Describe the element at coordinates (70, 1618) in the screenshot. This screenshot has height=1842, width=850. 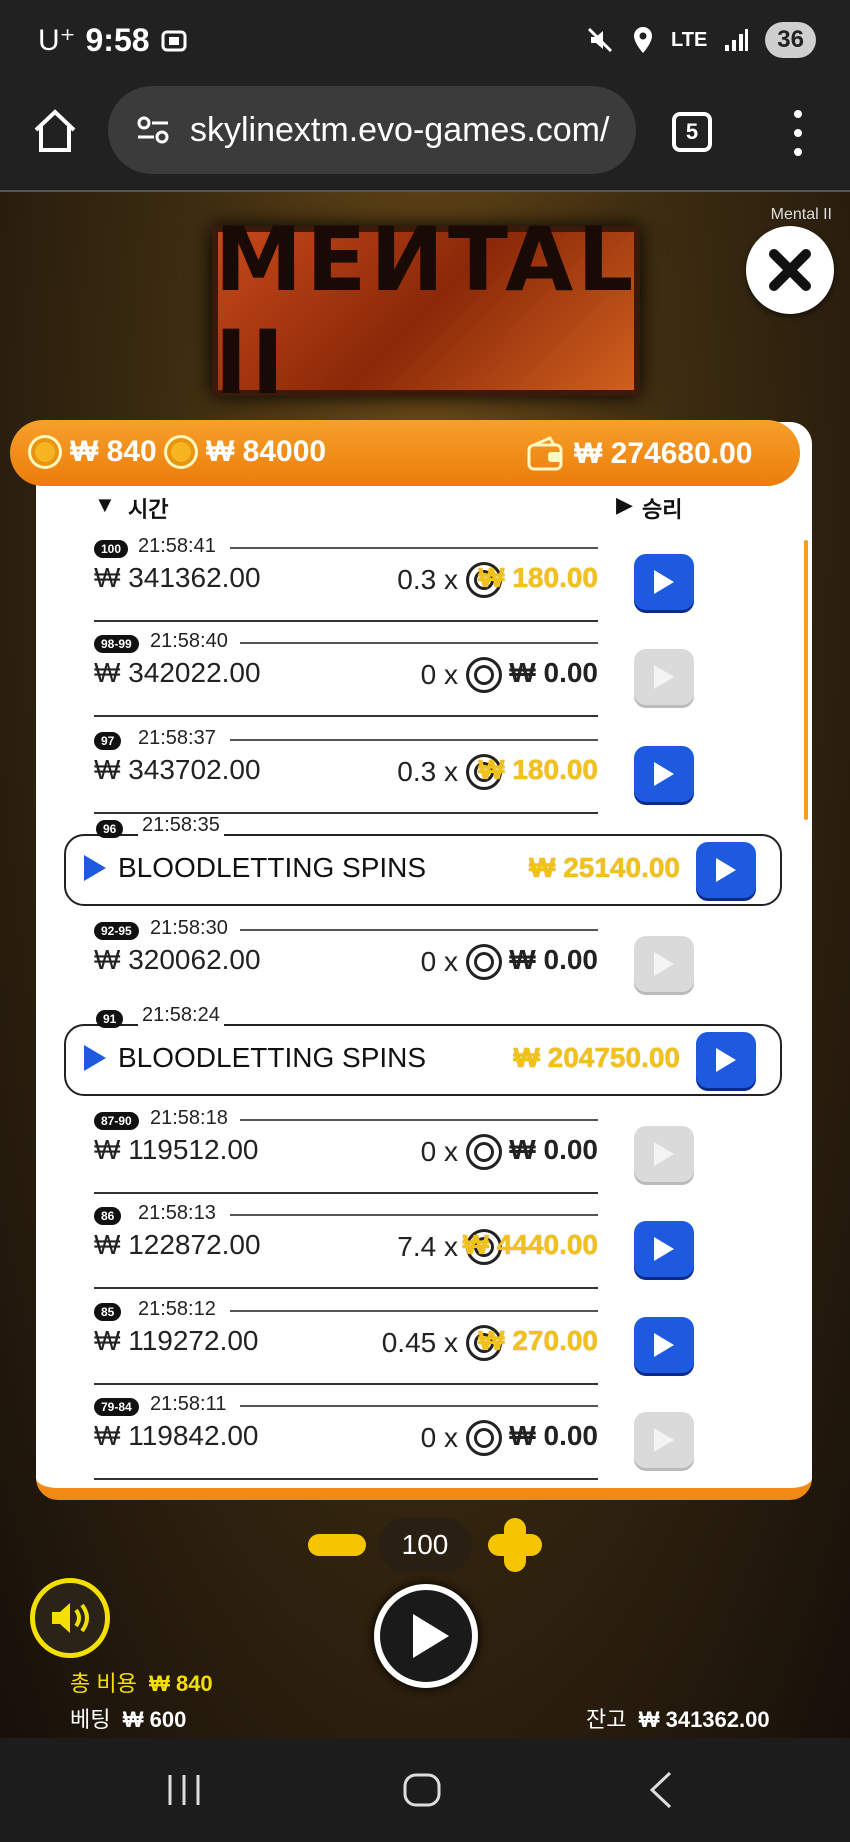
I see `sound-button` at that location.